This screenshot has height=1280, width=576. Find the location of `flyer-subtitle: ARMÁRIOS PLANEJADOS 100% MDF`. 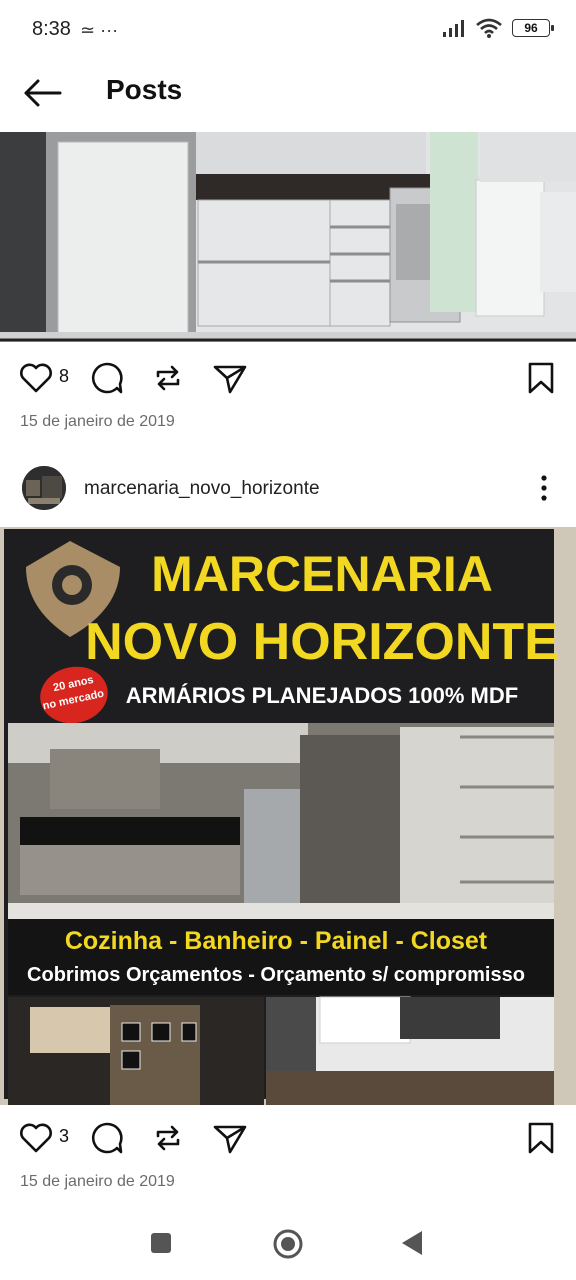

flyer-subtitle: ARMÁRIOS PLANEJADOS 100% MDF is located at coordinates (322, 695).